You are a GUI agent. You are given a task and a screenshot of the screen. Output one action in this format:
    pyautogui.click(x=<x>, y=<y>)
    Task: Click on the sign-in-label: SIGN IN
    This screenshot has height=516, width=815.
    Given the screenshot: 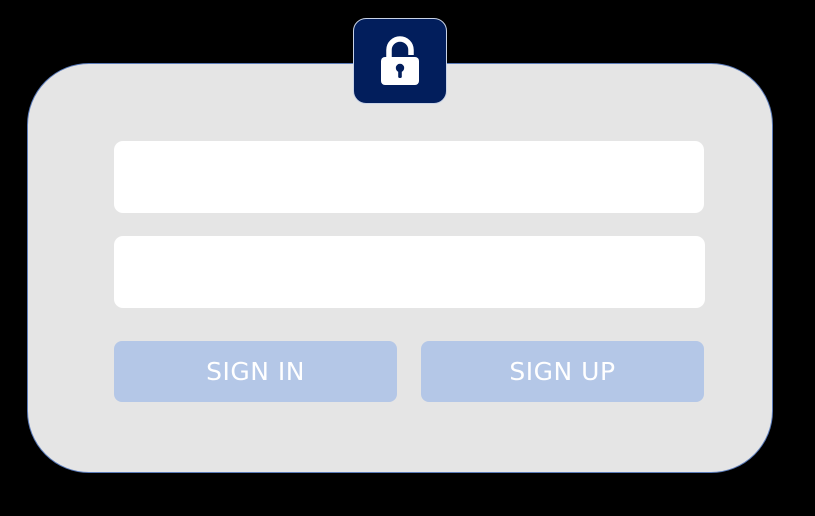 What is the action you would take?
    pyautogui.click(x=255, y=371)
    